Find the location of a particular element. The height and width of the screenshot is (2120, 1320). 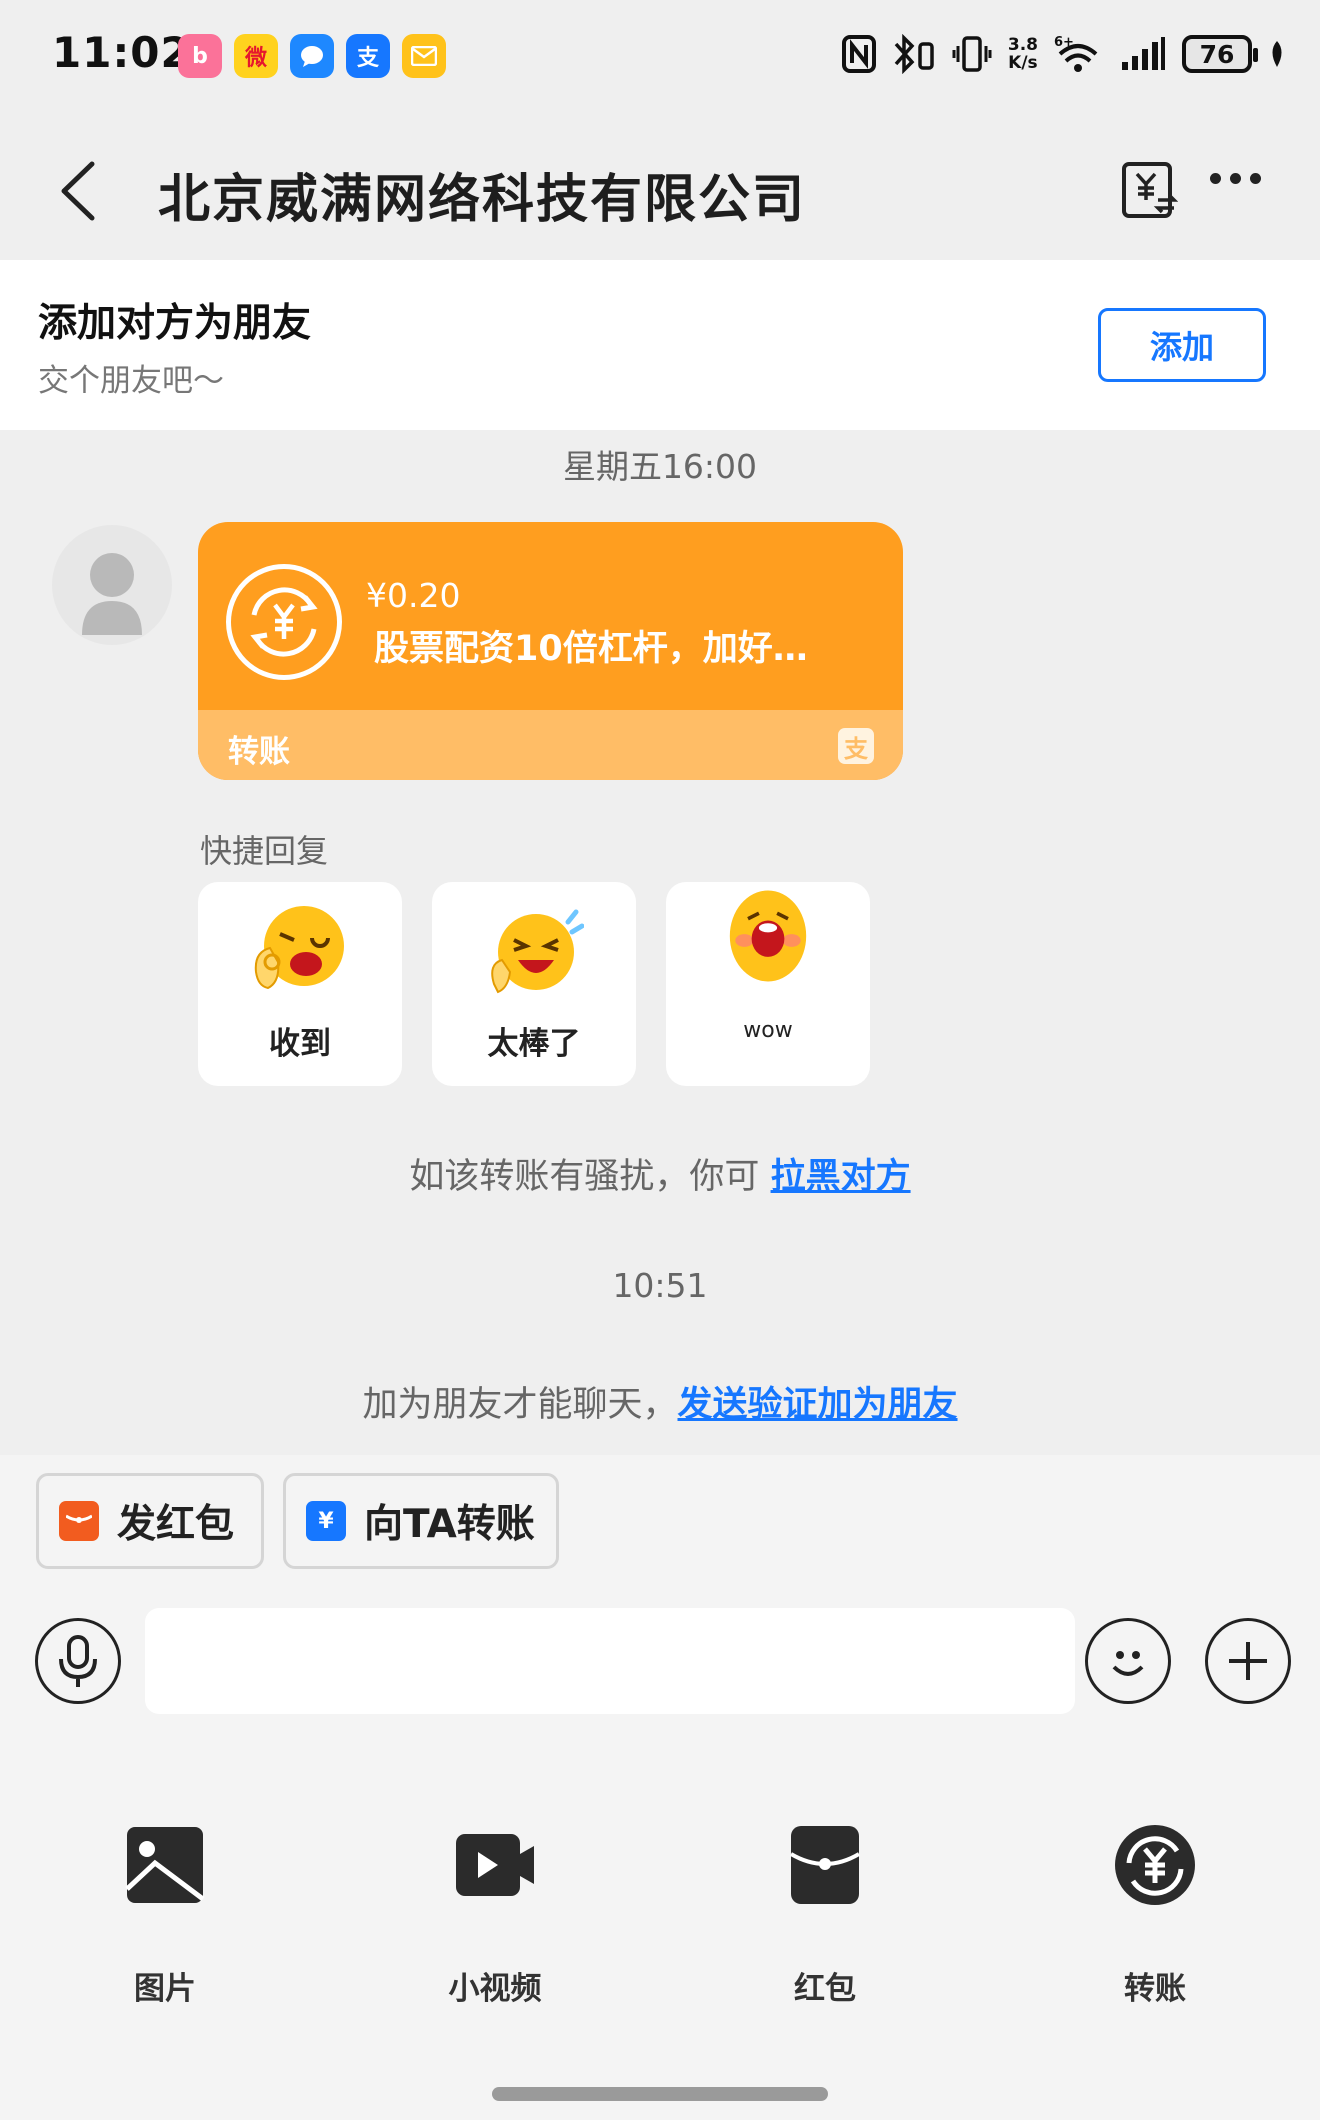

video-icon is located at coordinates (495, 1865).